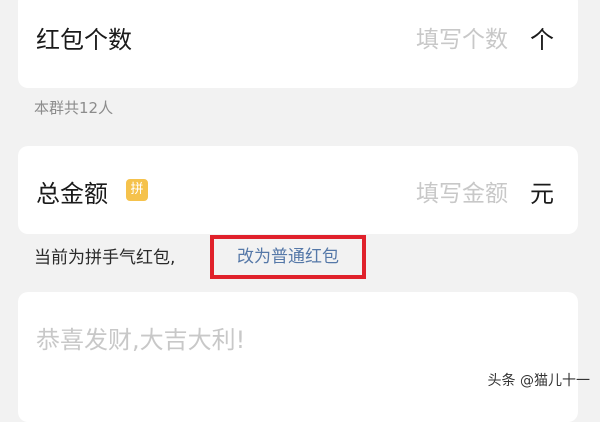  Describe the element at coordinates (140, 337) in the screenshot. I see `greeting-input: 恭喜发财,大吉大利!` at that location.